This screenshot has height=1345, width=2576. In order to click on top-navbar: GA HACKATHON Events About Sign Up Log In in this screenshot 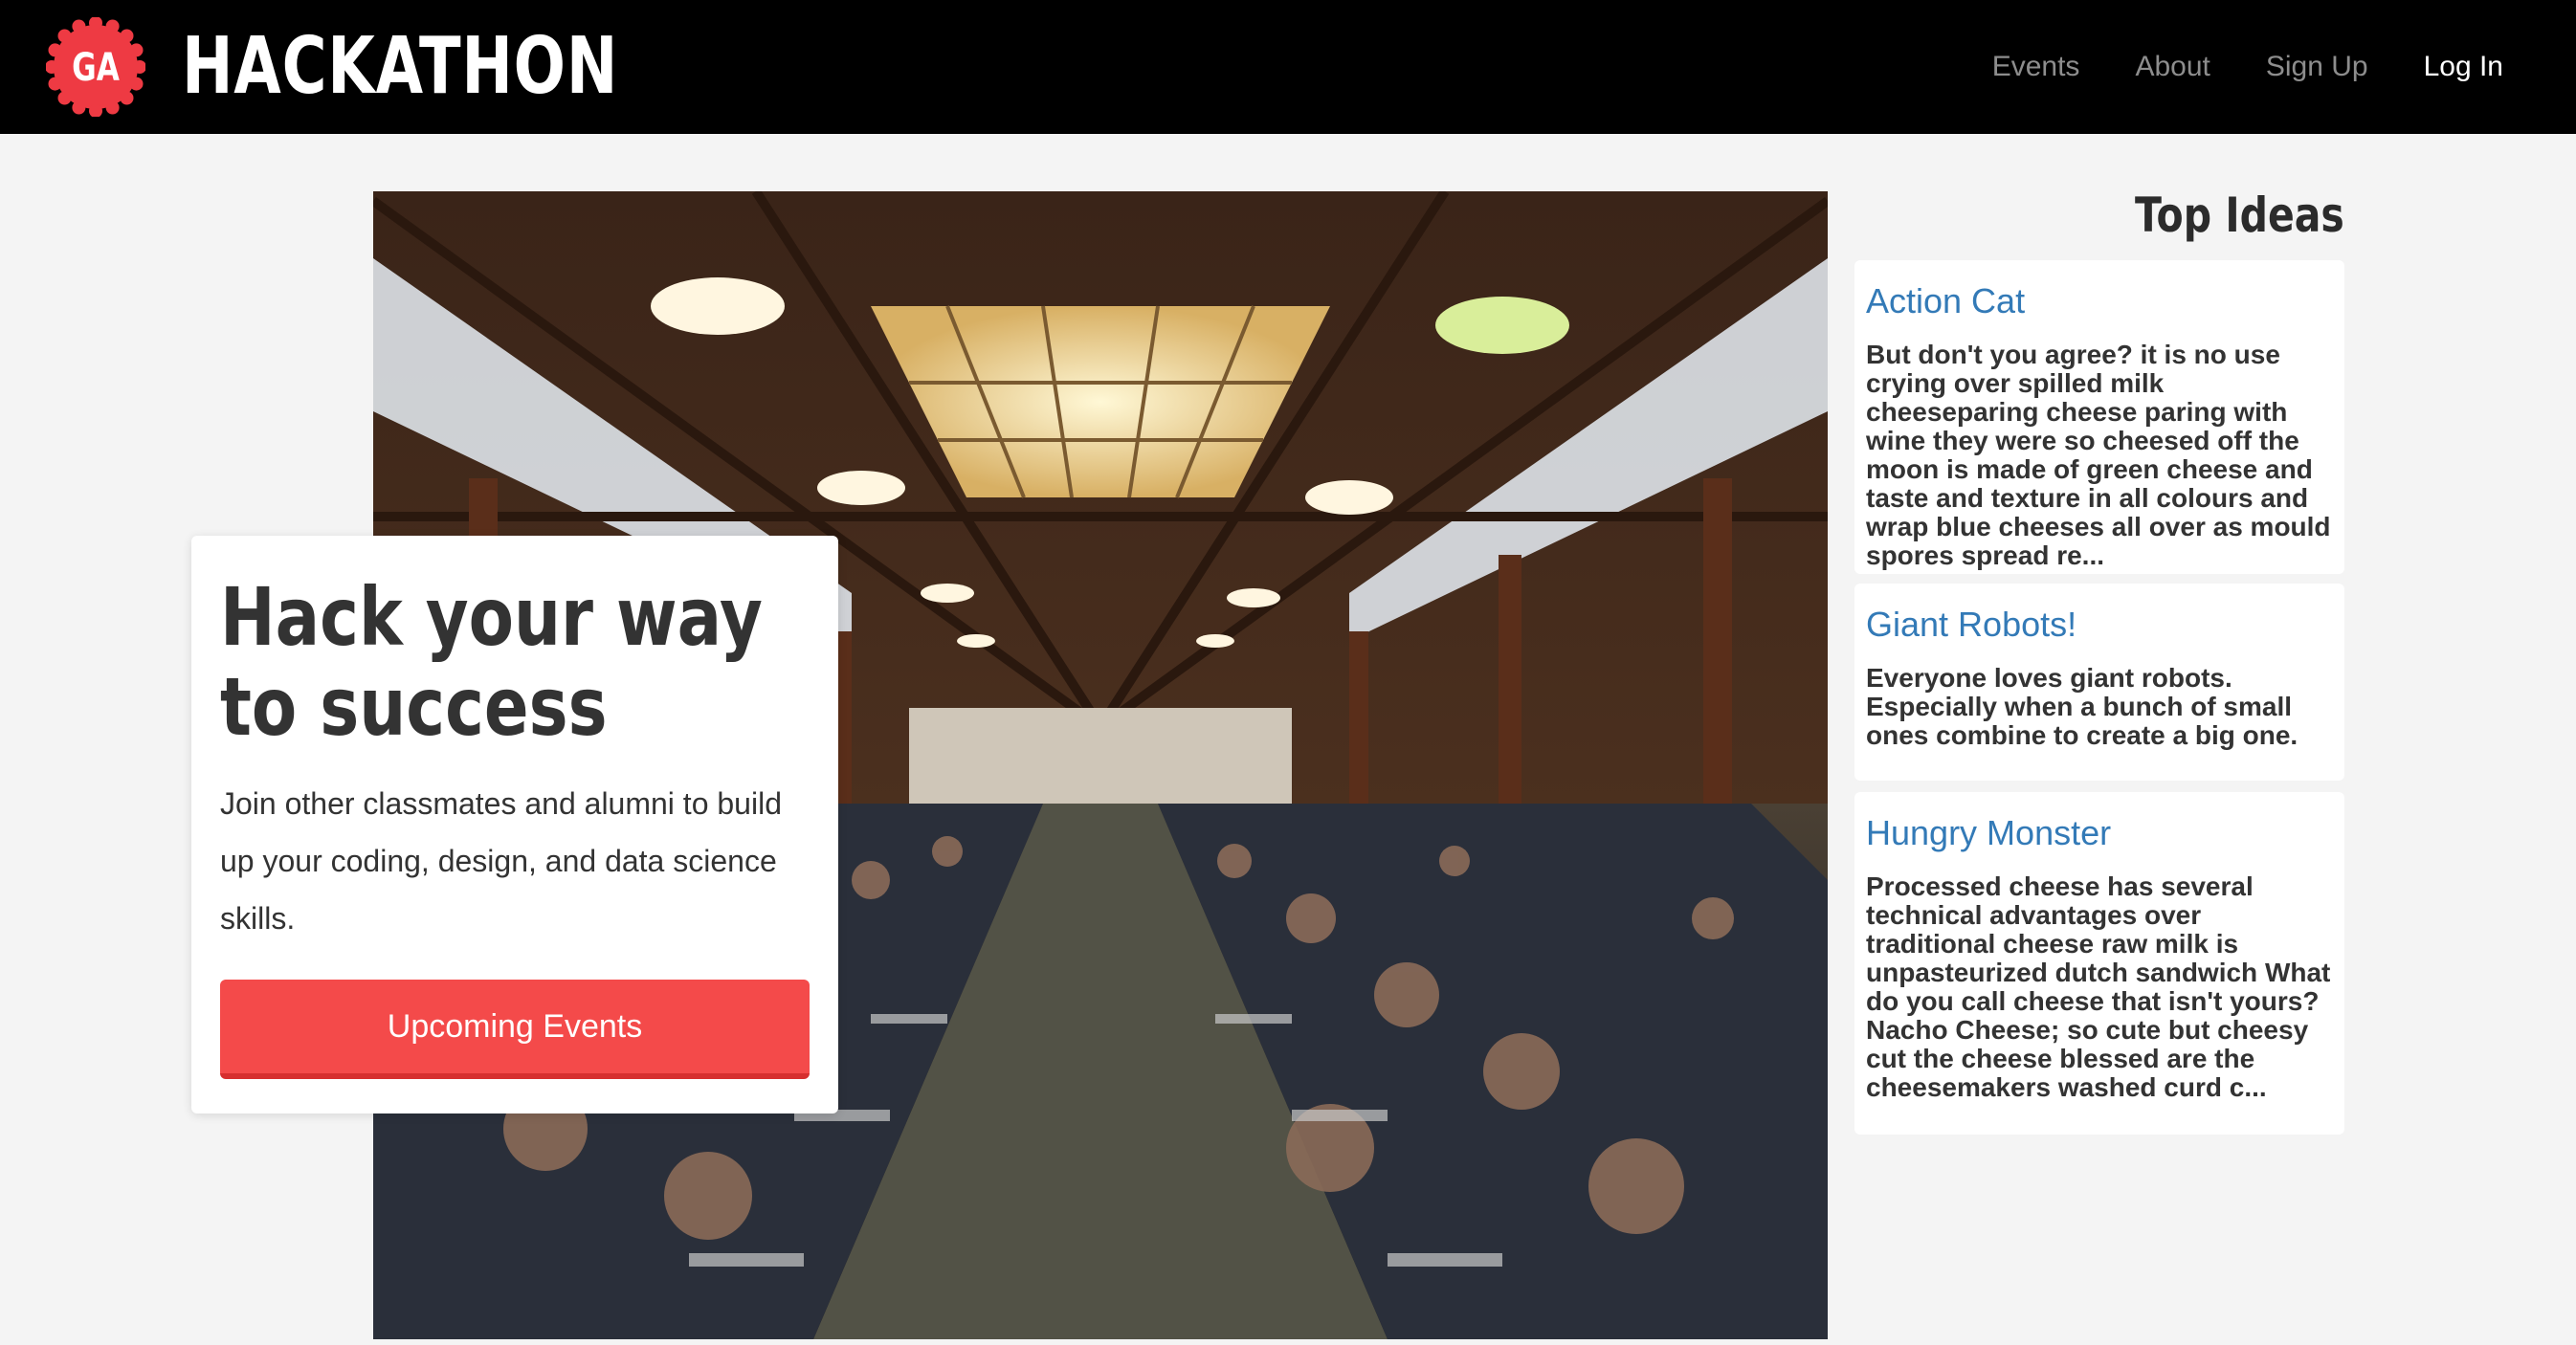, I will do `click(1288, 67)`.